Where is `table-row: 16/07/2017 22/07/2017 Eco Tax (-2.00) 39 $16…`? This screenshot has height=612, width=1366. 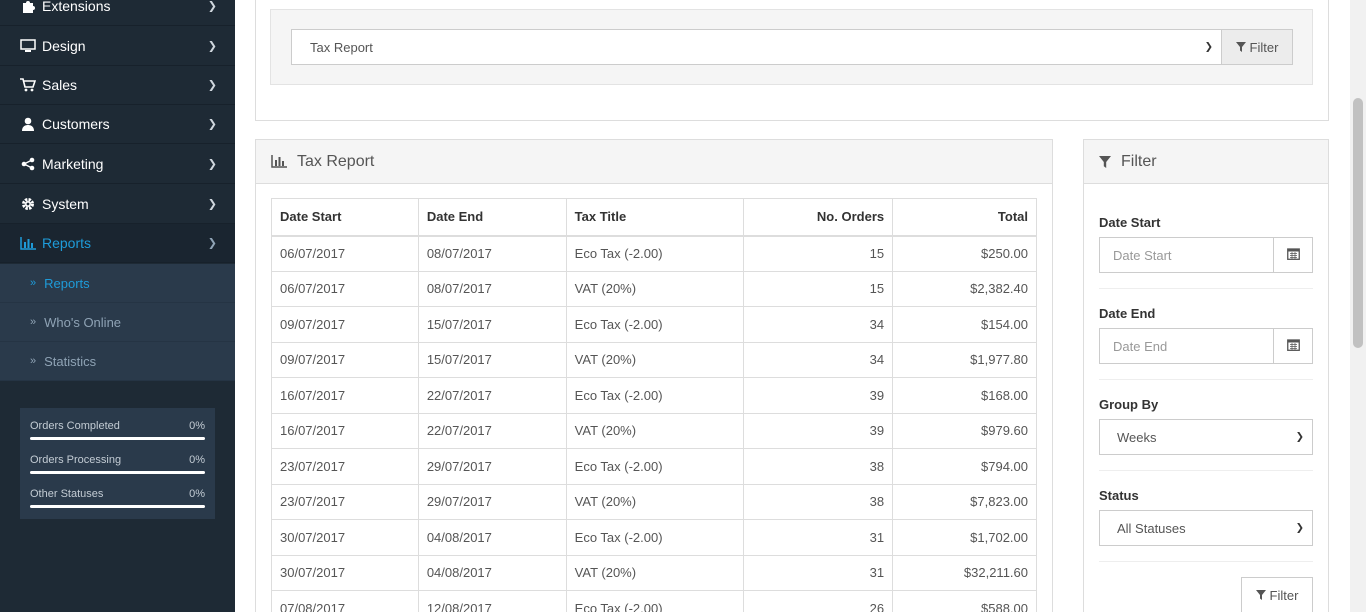
table-row: 16/07/2017 22/07/2017 Eco Tax (-2.00) 39 $16… is located at coordinates (654, 395).